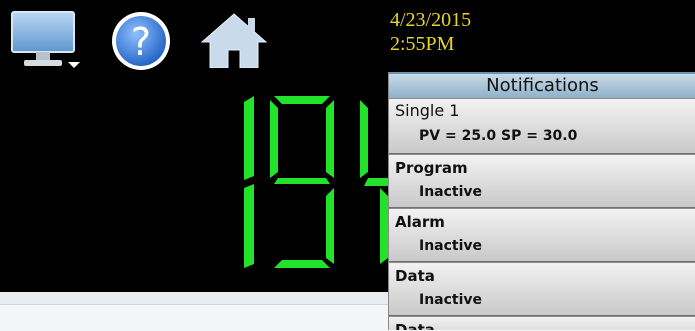  Describe the element at coordinates (542, 323) in the screenshot. I see `notification-item: Data` at that location.